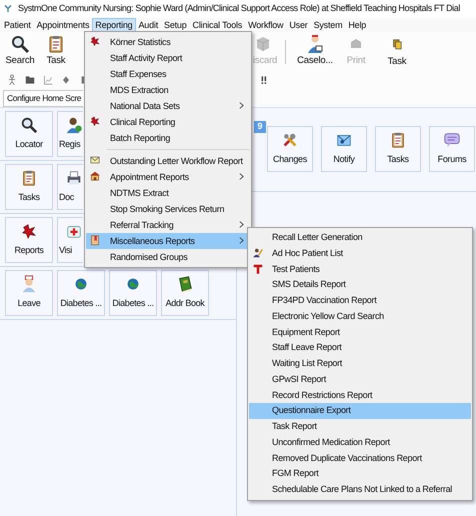 The width and height of the screenshot is (476, 516). Describe the element at coordinates (168, 42) in the screenshot. I see `menu-item: Körner Statistics` at that location.